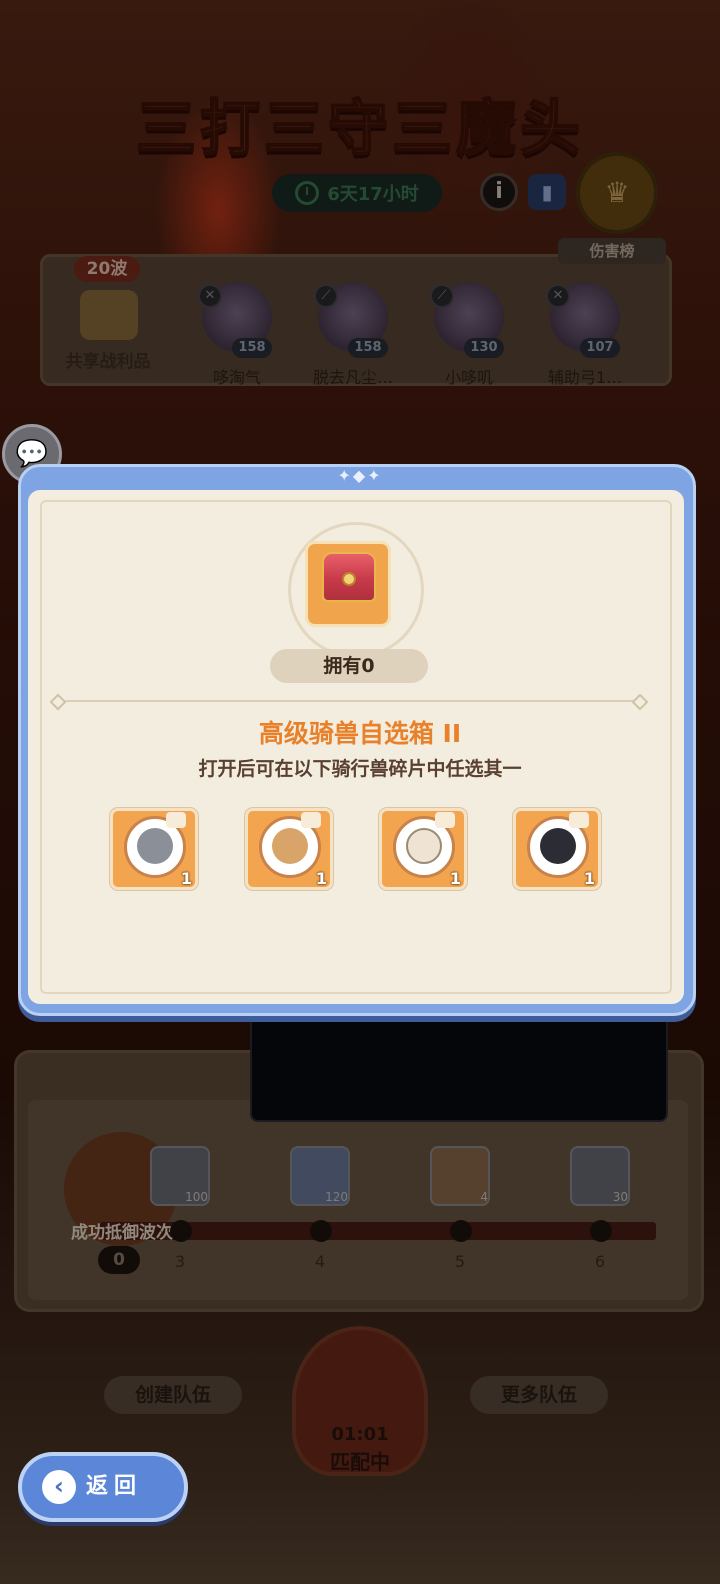 The image size is (720, 1584). I want to click on modal-ornament: ✦◆✦, so click(360, 475).